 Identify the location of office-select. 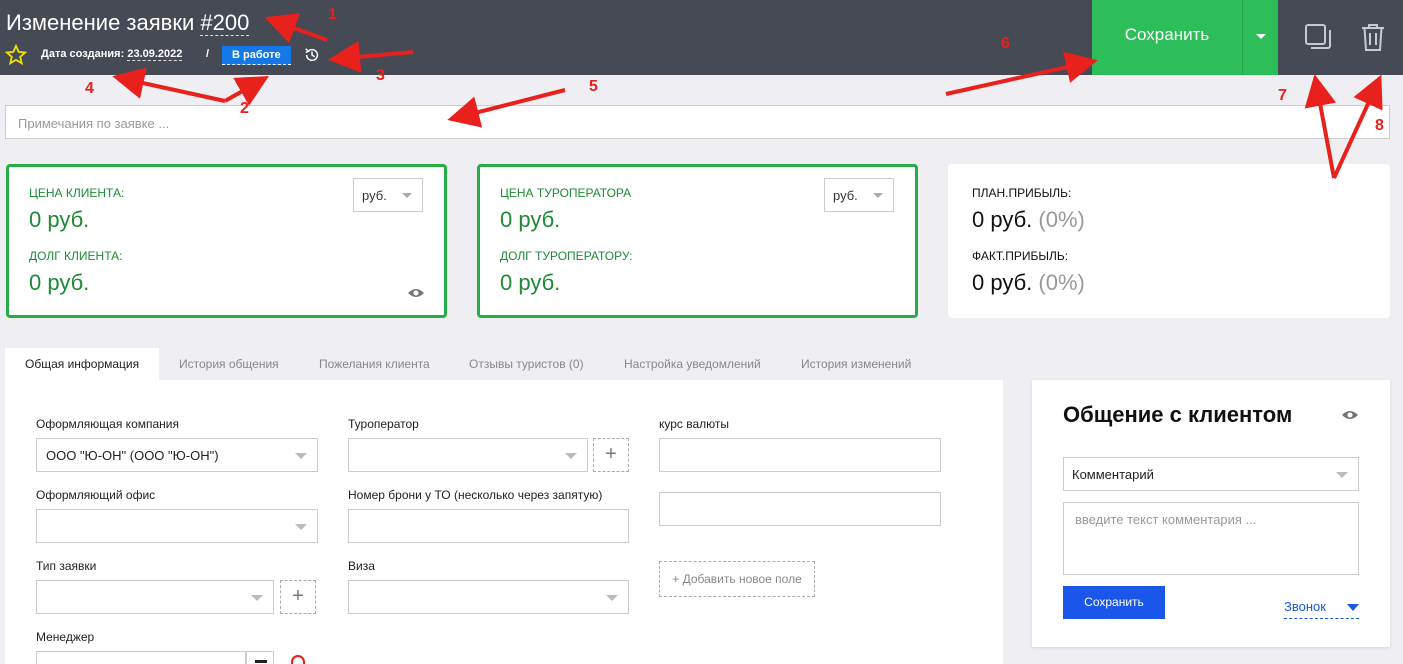
(177, 526).